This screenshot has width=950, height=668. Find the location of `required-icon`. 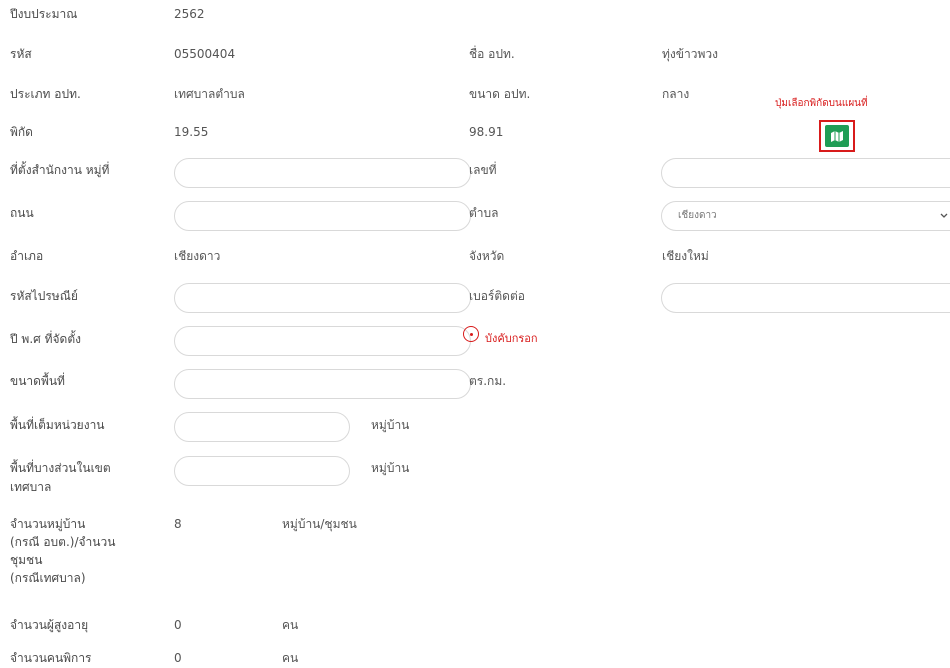

required-icon is located at coordinates (471, 334).